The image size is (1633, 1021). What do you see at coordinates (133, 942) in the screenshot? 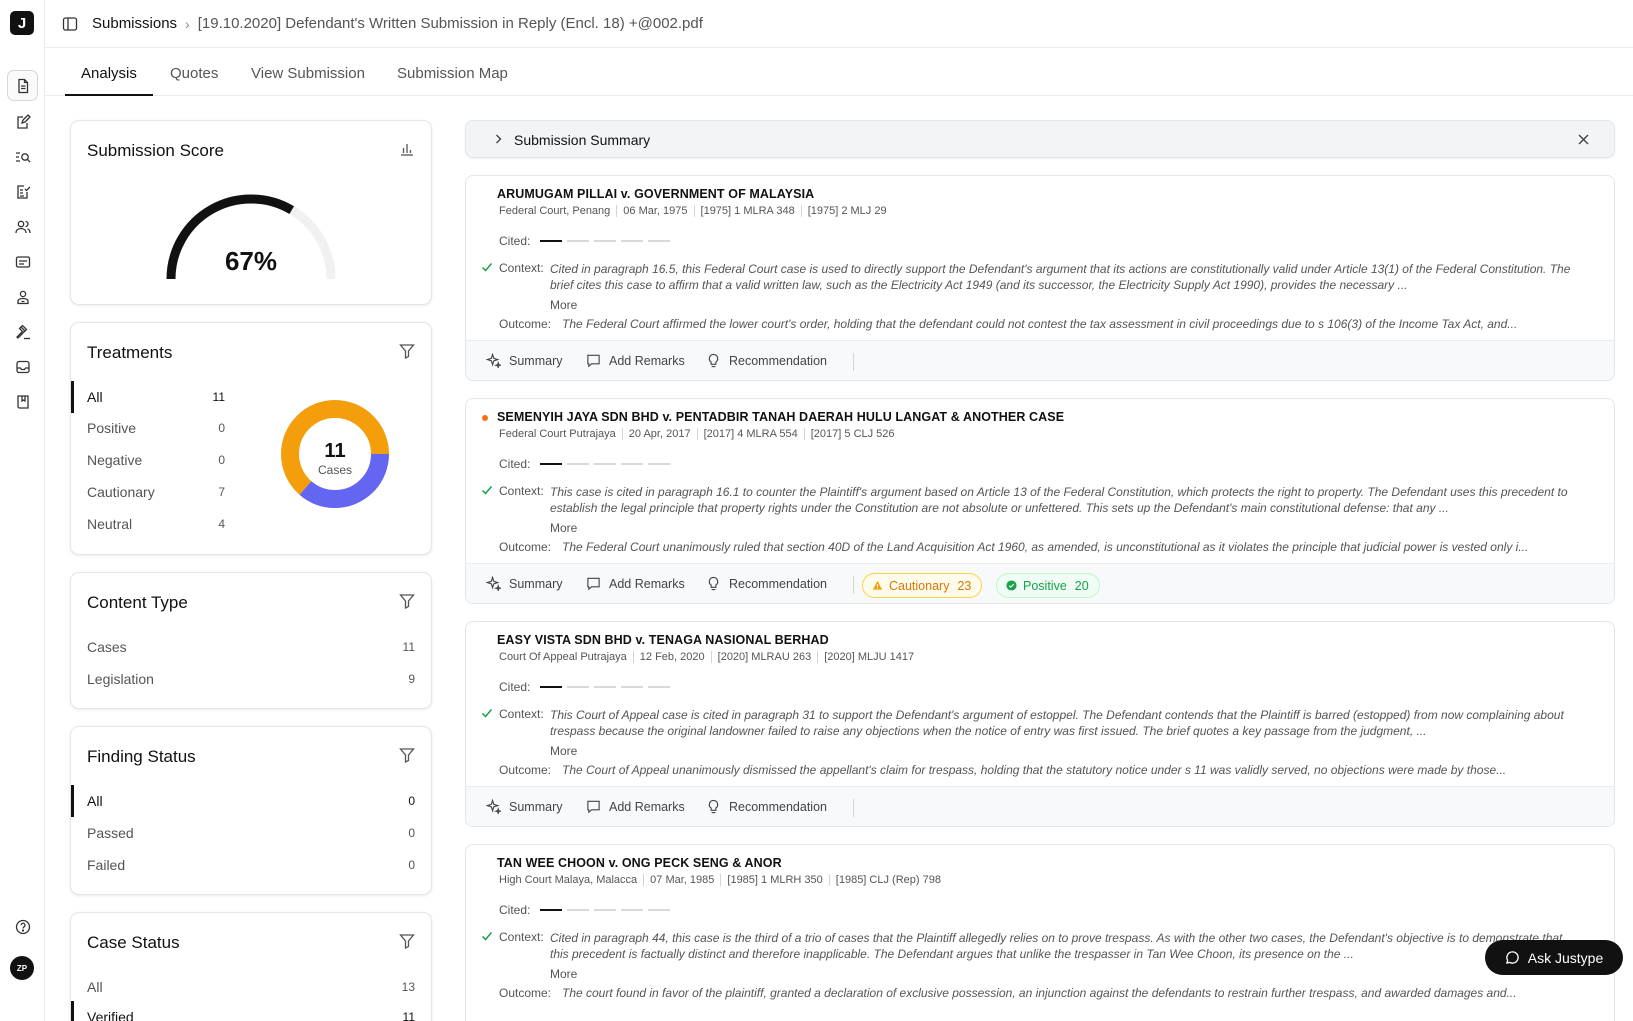
I see `case-status-title: Case Status` at bounding box center [133, 942].